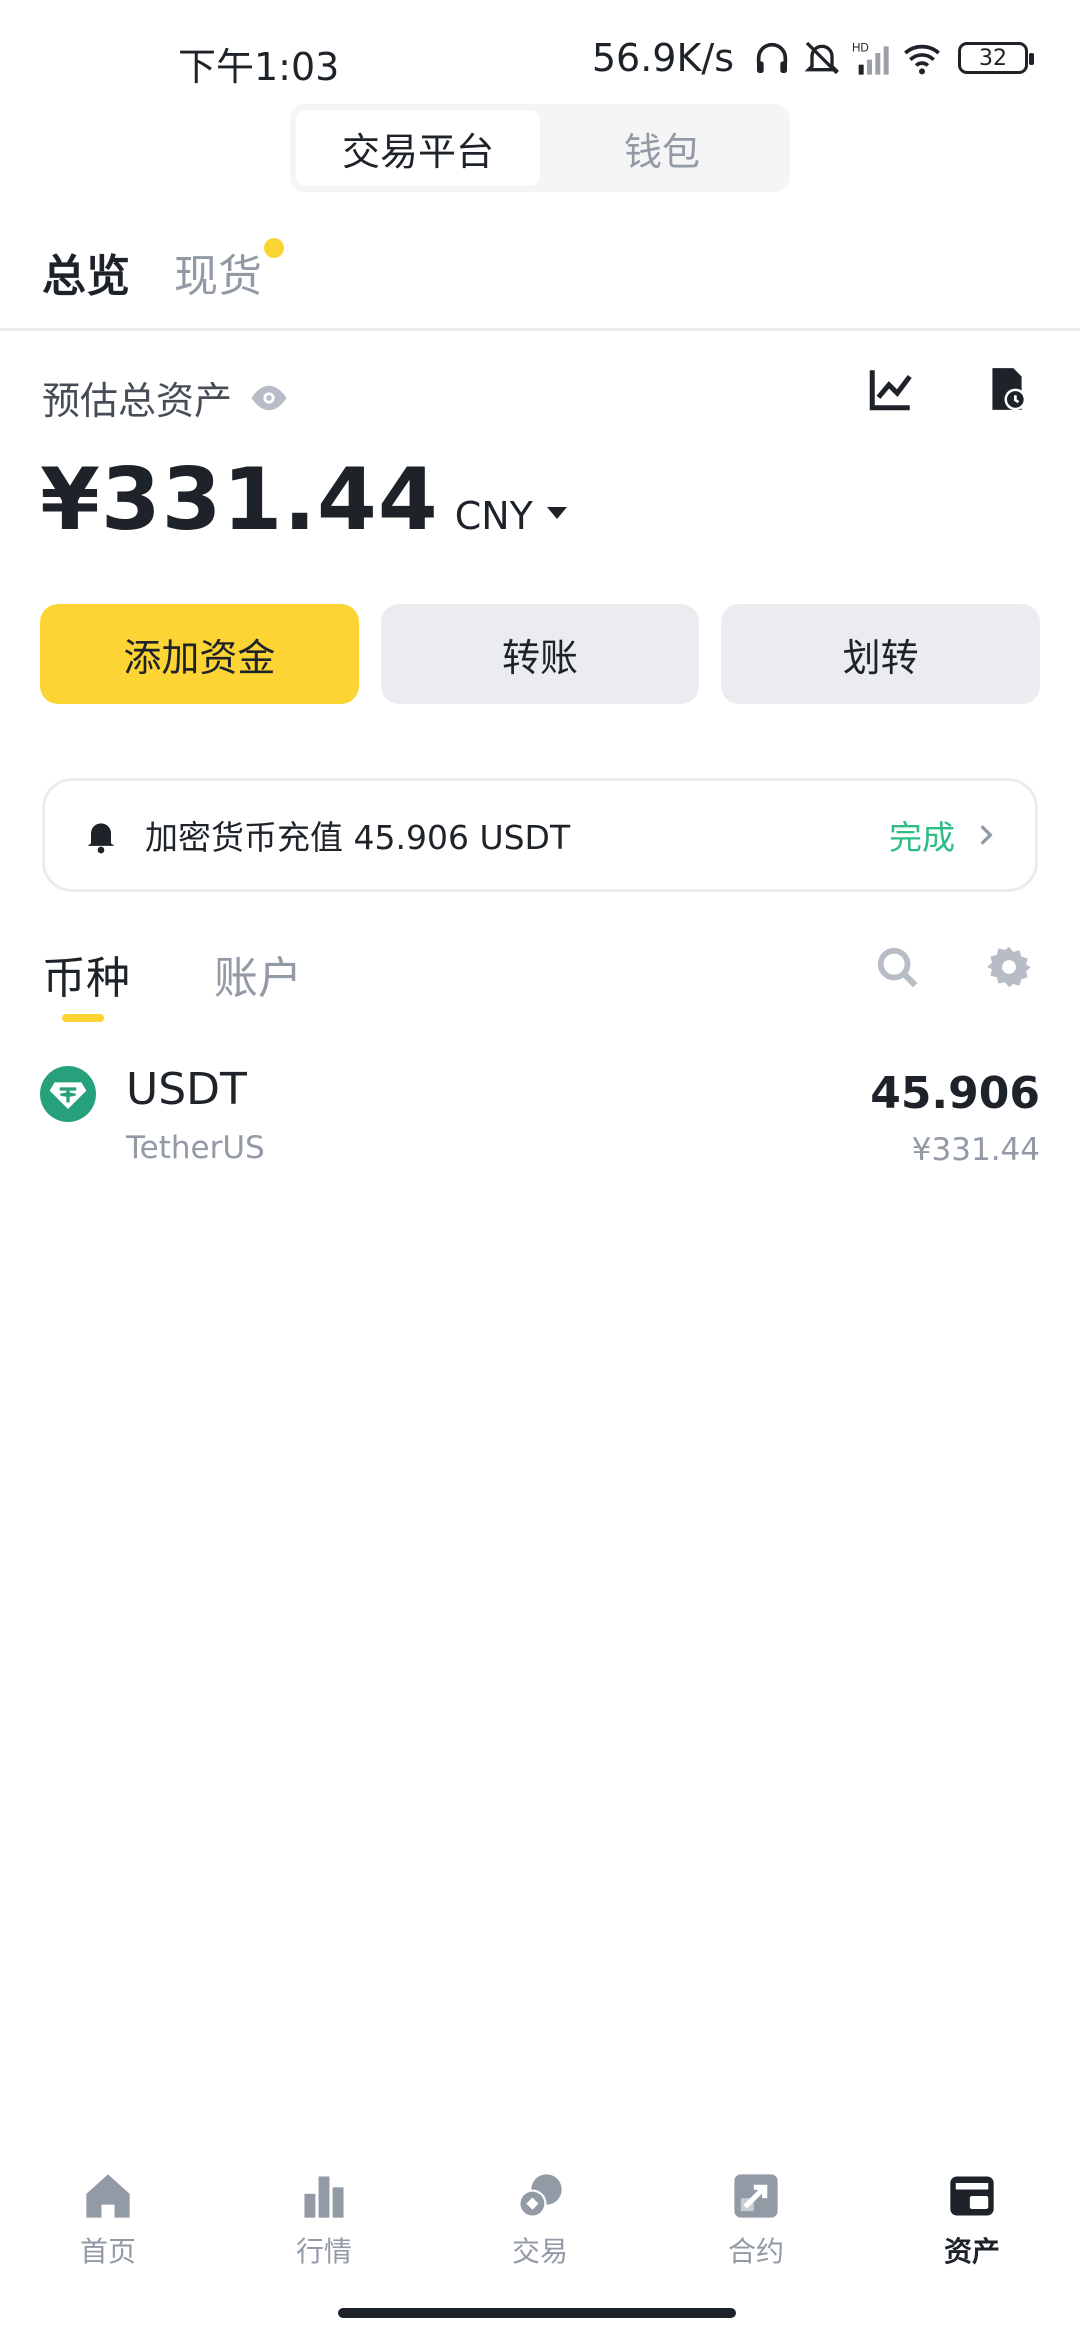 Image resolution: width=1080 pixels, height=2340 pixels. What do you see at coordinates (881, 654) in the screenshot?
I see `internal-transfer-button: 划转` at bounding box center [881, 654].